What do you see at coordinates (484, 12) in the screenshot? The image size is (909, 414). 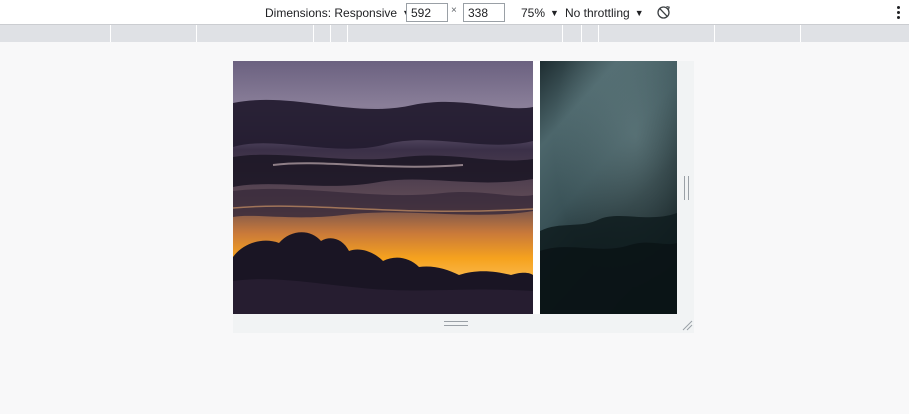 I see `height-input` at bounding box center [484, 12].